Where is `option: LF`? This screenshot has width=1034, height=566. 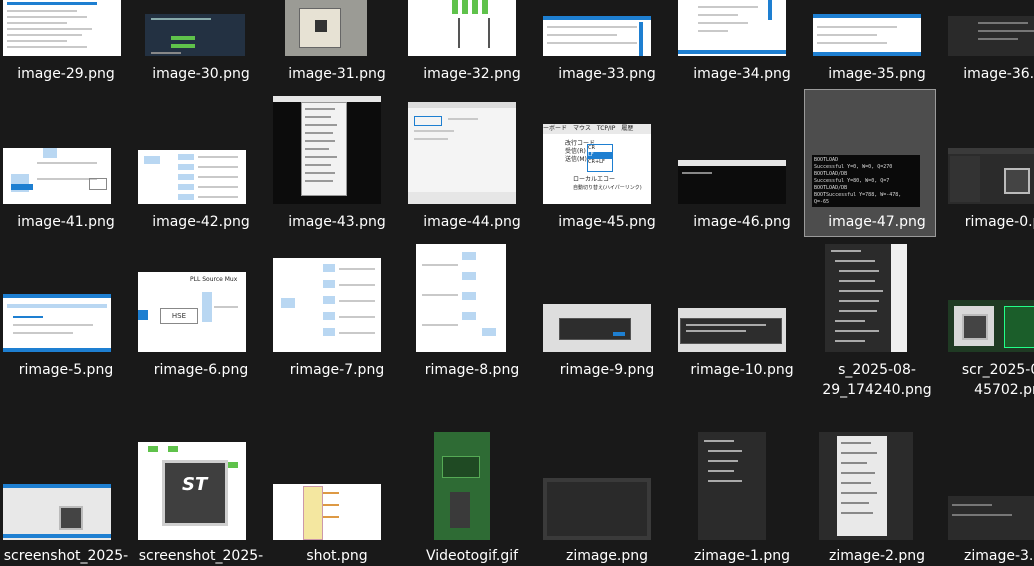
option: LF is located at coordinates (600, 155).